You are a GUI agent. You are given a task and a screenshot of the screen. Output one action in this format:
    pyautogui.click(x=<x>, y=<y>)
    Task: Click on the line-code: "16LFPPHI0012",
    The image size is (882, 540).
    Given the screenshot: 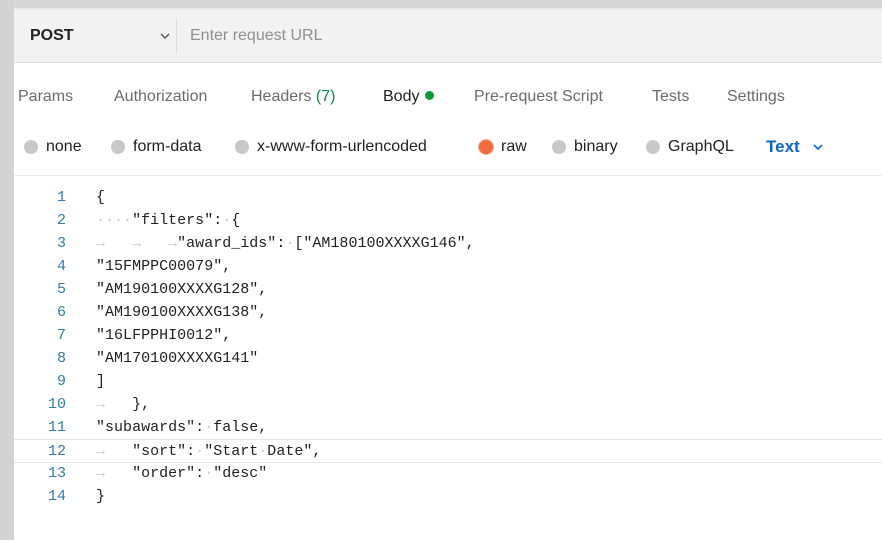 What is the action you would take?
    pyautogui.click(x=164, y=335)
    